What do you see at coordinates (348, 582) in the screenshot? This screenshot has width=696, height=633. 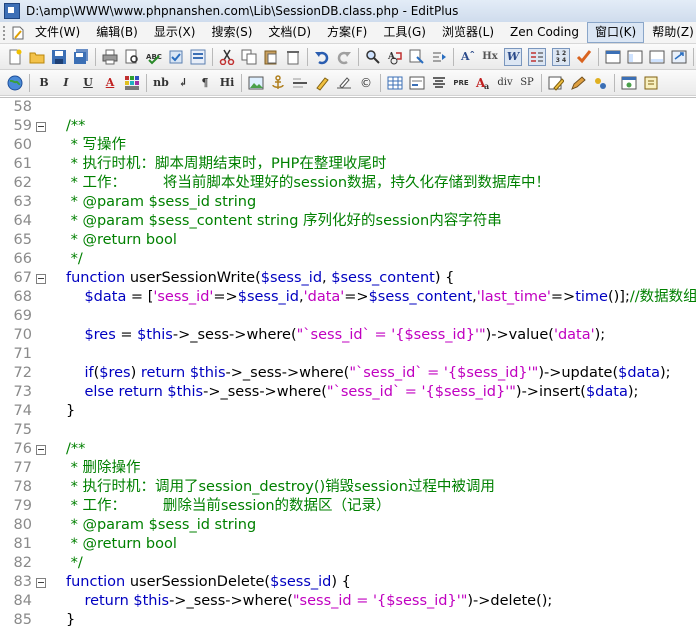 I see `code-line: 83 function userSessionDelete($sess_id) {` at bounding box center [348, 582].